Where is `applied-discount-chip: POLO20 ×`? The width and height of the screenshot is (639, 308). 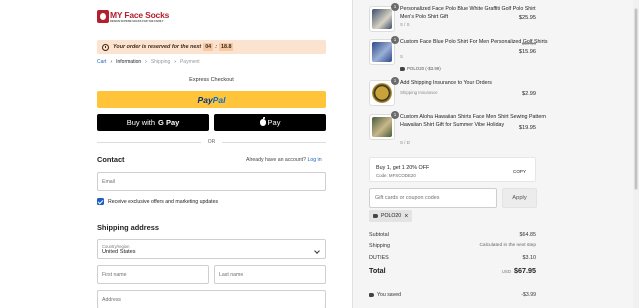
applied-discount-chip: POLO20 × is located at coordinates (391, 216).